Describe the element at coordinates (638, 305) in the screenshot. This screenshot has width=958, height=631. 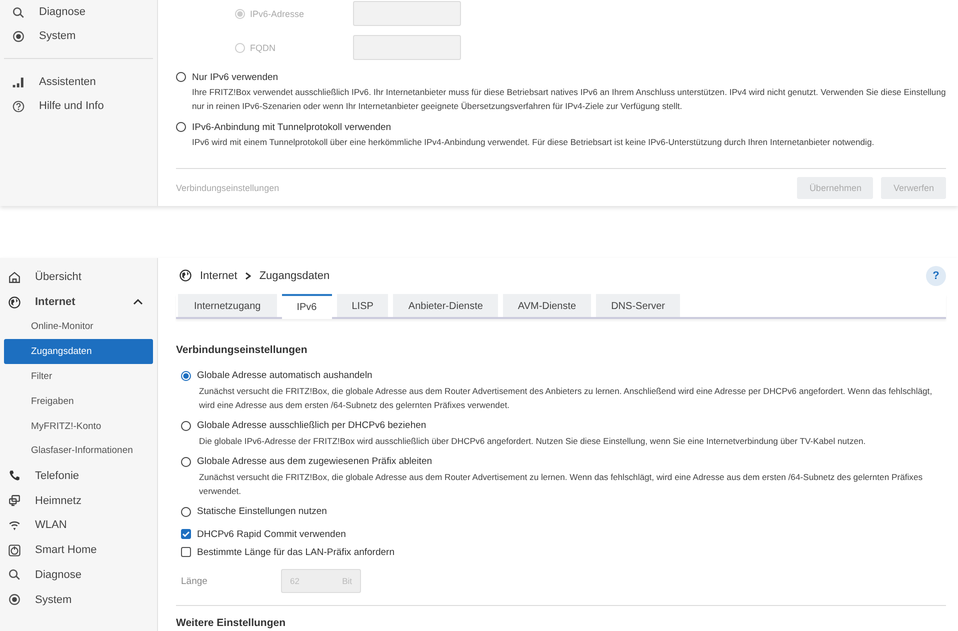
I see `tab: DNS-Server` at that location.